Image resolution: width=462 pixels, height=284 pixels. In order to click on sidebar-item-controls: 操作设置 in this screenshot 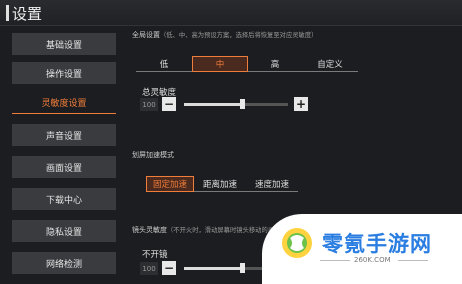, I will do `click(64, 73)`.